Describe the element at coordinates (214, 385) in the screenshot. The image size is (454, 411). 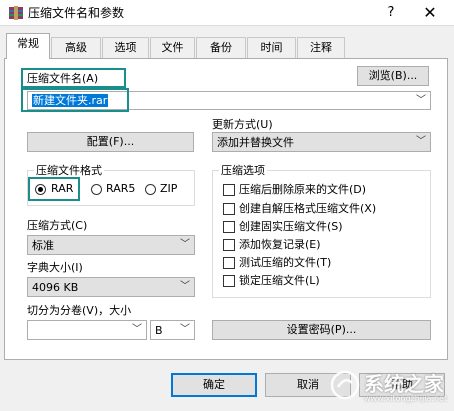
I see `ok-button: 确定` at that location.